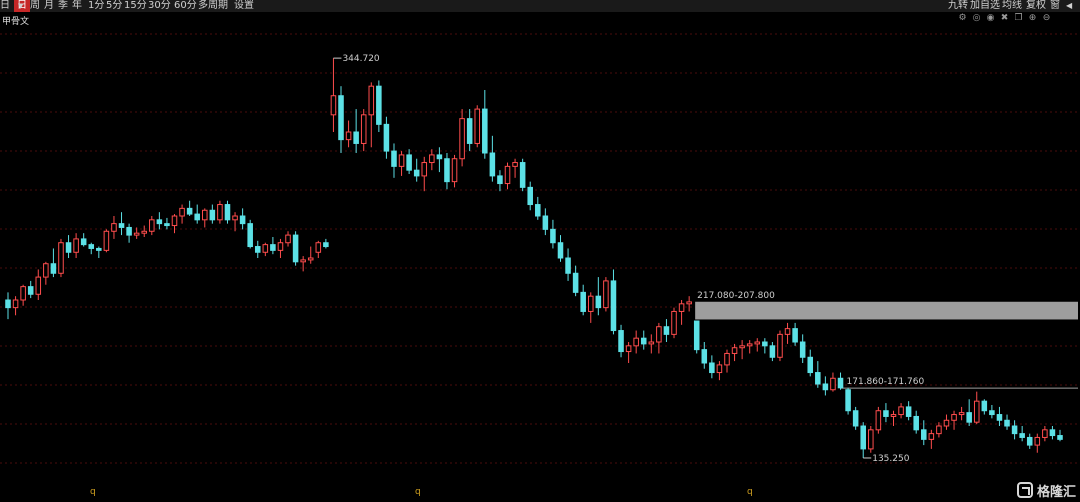  What do you see at coordinates (990, 18) in the screenshot?
I see `eye-icon: ◉` at bounding box center [990, 18].